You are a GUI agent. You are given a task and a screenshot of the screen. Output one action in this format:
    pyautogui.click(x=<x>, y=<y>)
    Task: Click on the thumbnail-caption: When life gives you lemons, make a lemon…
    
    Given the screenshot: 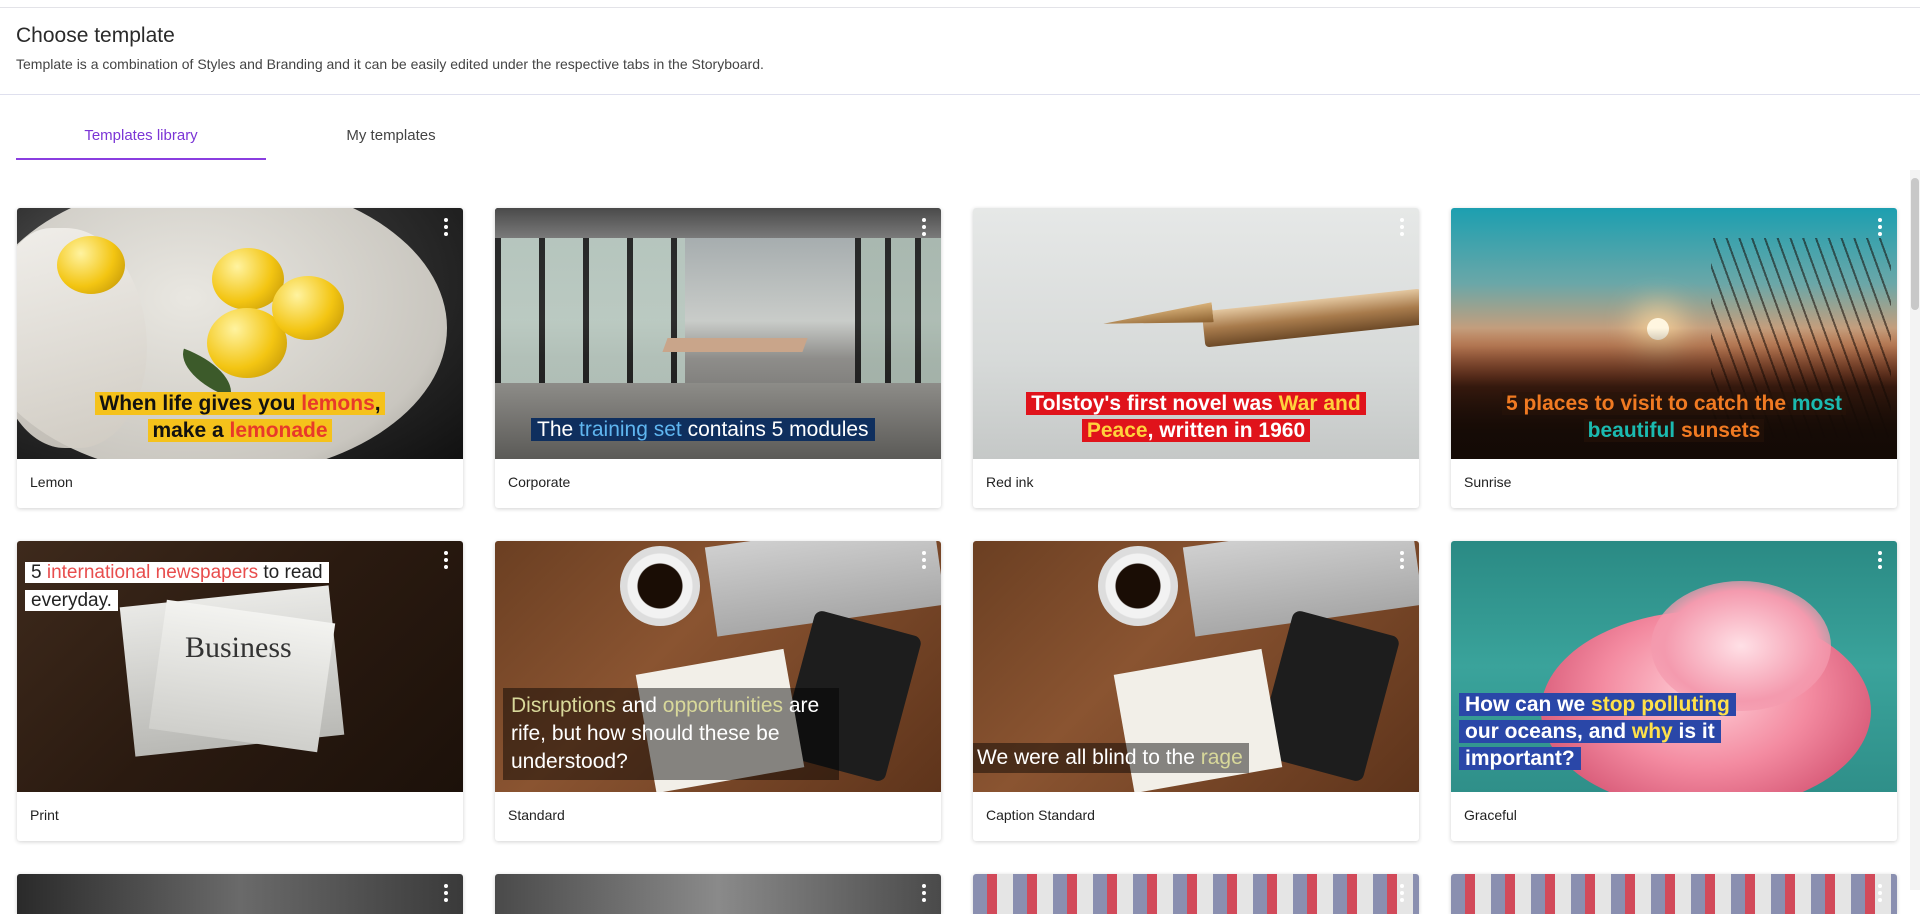 What is the action you would take?
    pyautogui.click(x=240, y=417)
    